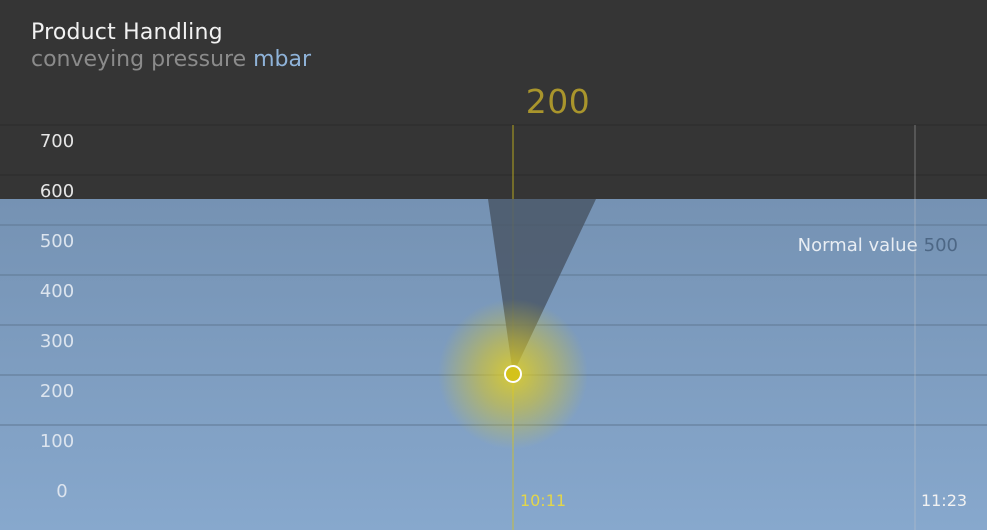 Image resolution: width=987 pixels, height=530 pixels. I want to click on y-tick-200: 200, so click(57, 391).